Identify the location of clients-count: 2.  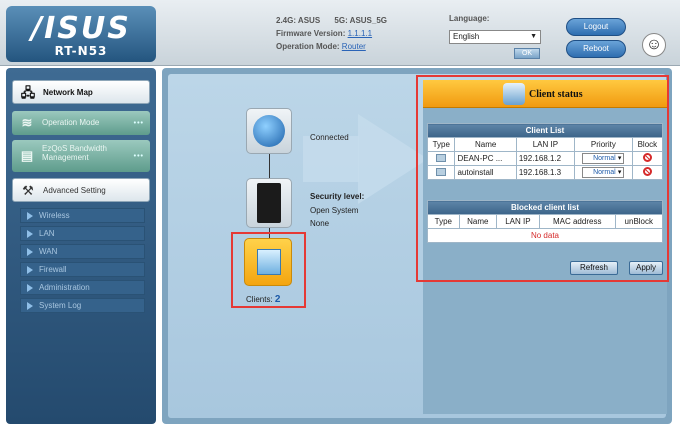
(277, 299).